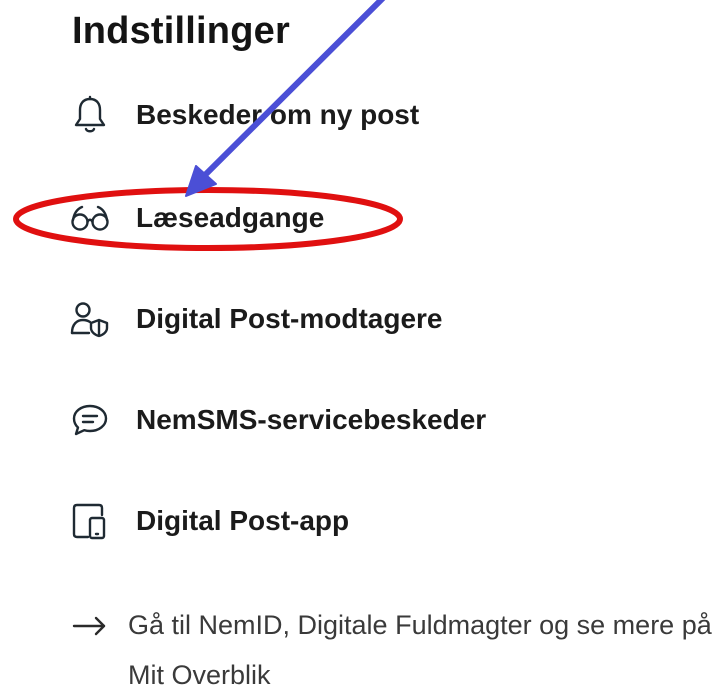 The width and height of the screenshot is (727, 686). Describe the element at coordinates (311, 419) in the screenshot. I see `settings-item-label: NemSMS-servicebeskeder` at that location.